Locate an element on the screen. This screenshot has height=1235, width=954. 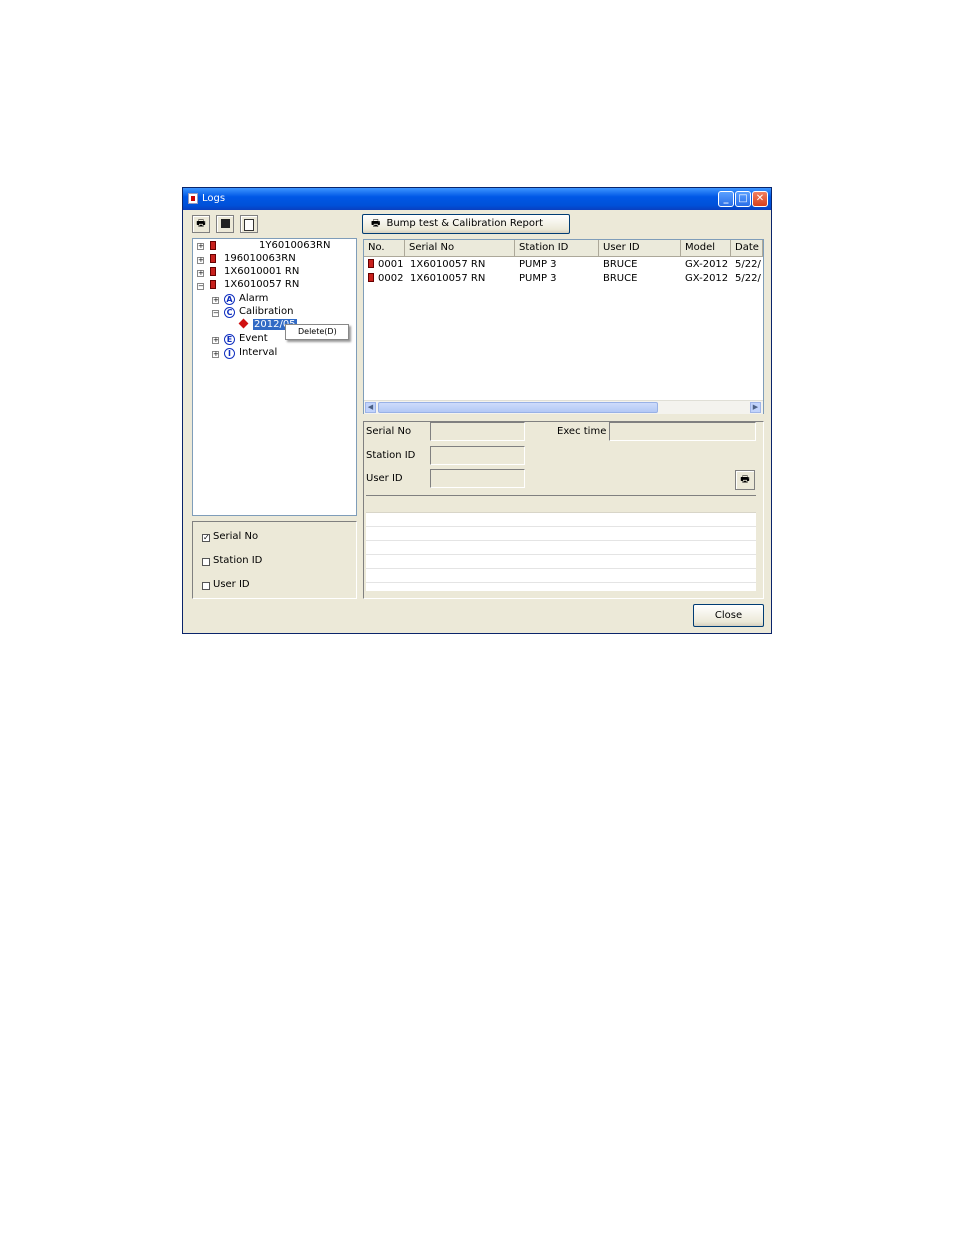
horizontal-scrollbar: ◀ ▶ is located at coordinates (563, 407).